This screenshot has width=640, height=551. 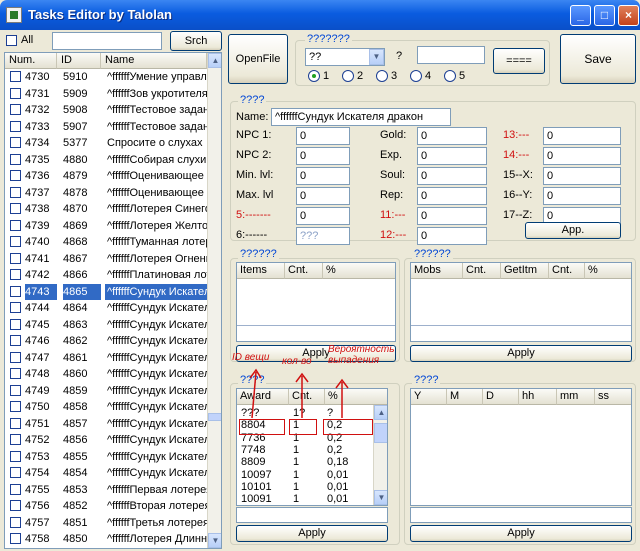 I want to click on time-header-ss: ss, so click(x=613, y=397).